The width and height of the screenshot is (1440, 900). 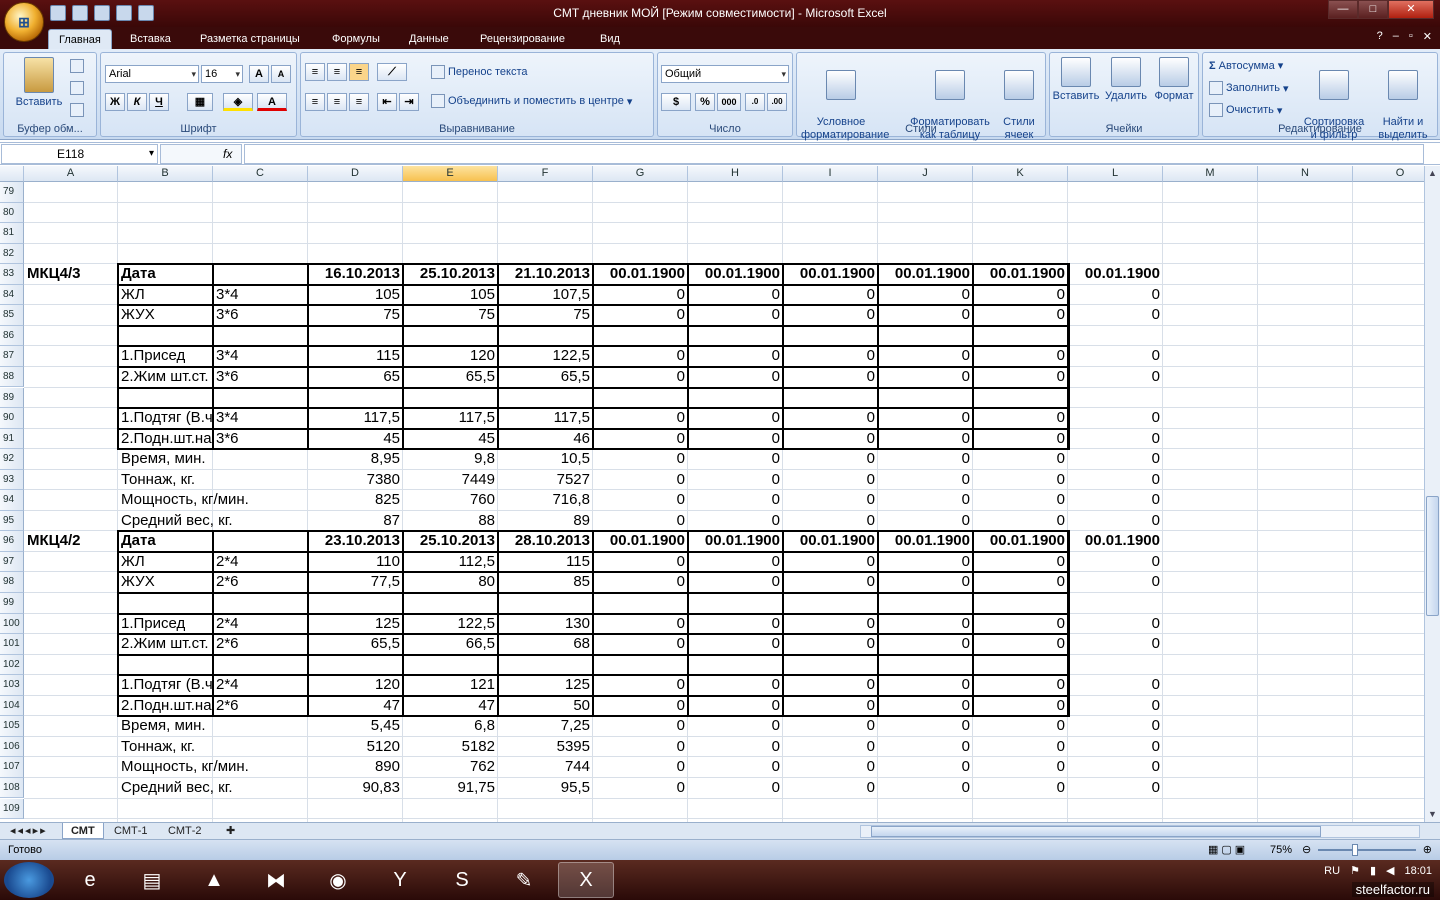 What do you see at coordinates (735, 582) in the screenshot?
I see `cell-H98: 0` at bounding box center [735, 582].